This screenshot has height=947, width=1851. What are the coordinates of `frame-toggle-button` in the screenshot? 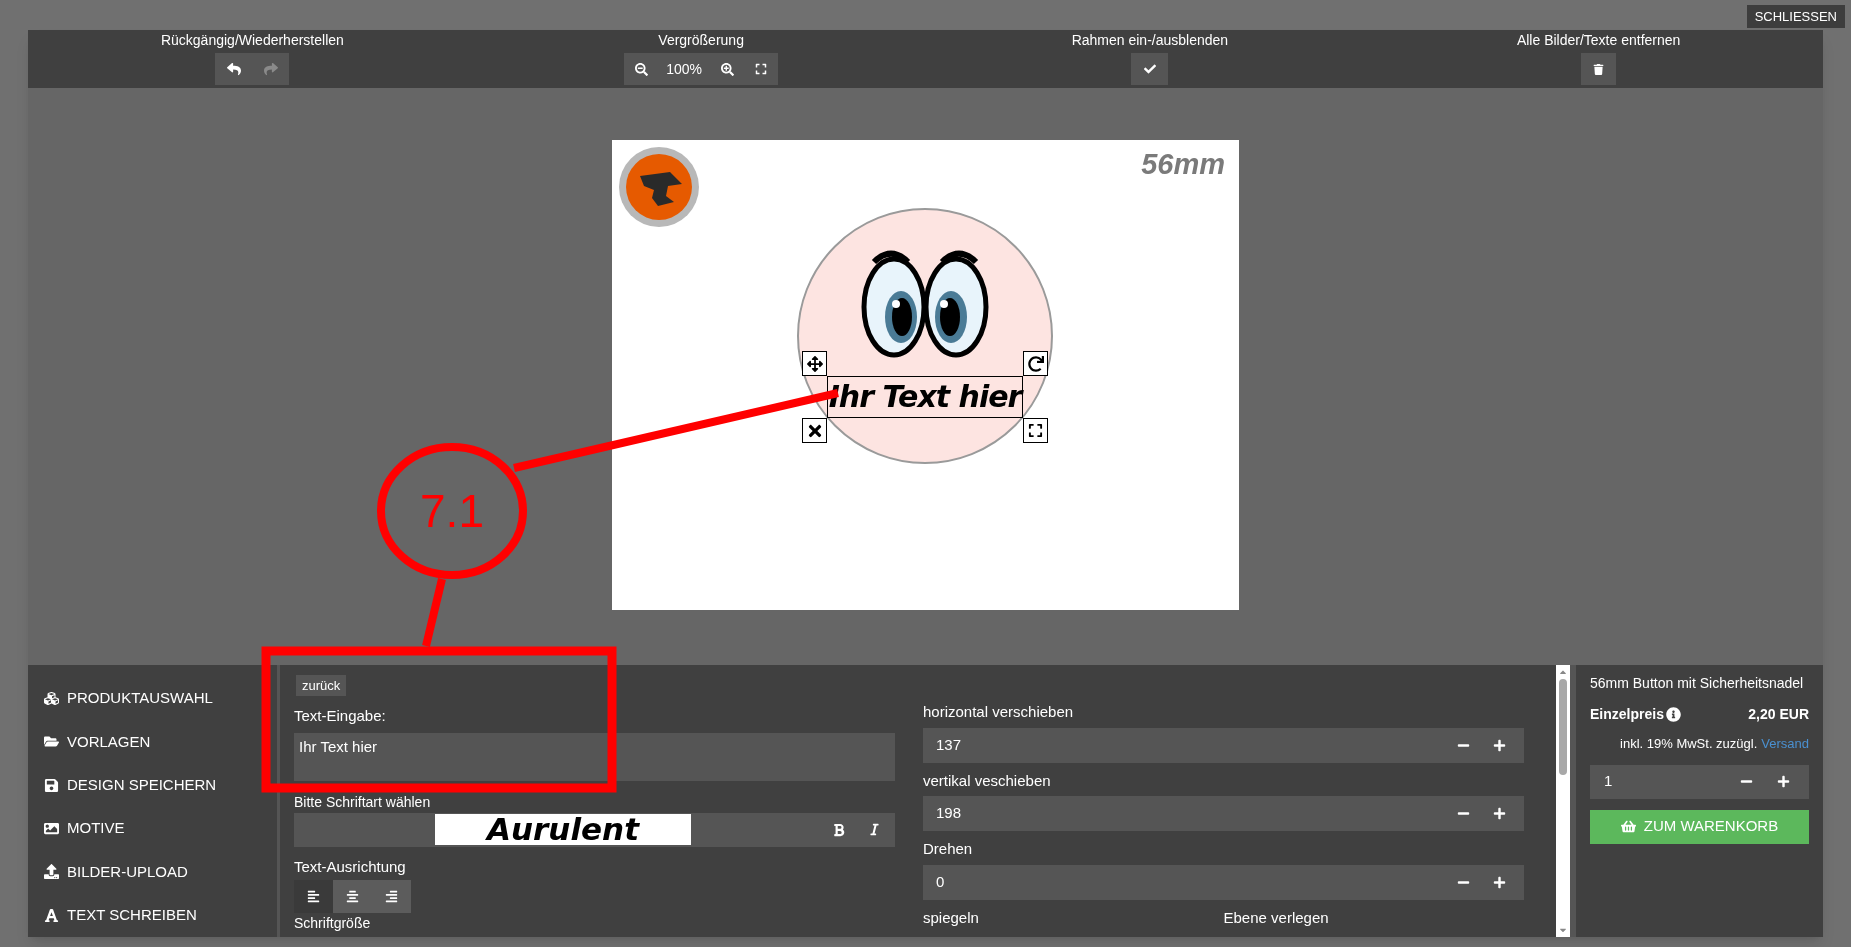 It's located at (1150, 69).